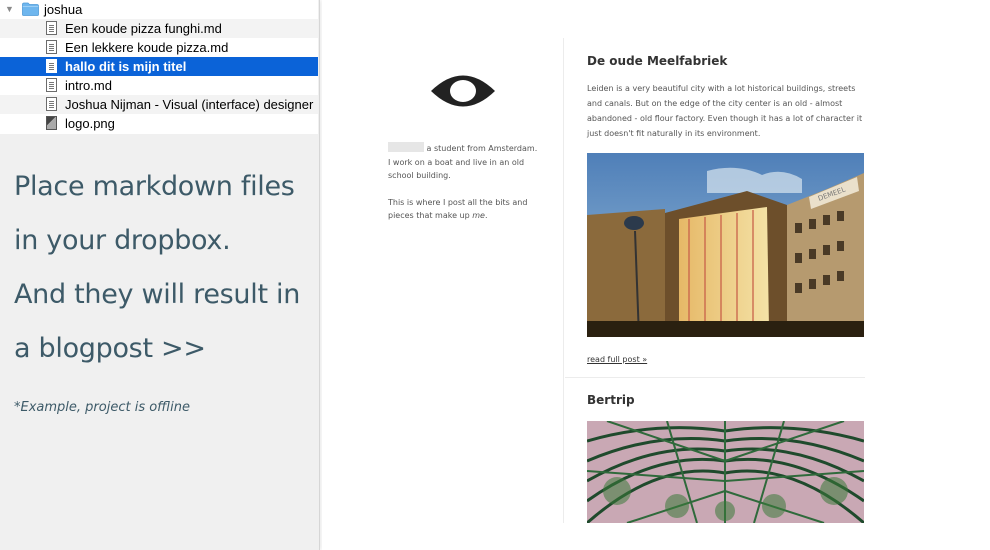 The width and height of the screenshot is (990, 550). I want to click on blog-post: Bertrip, so click(726, 458).